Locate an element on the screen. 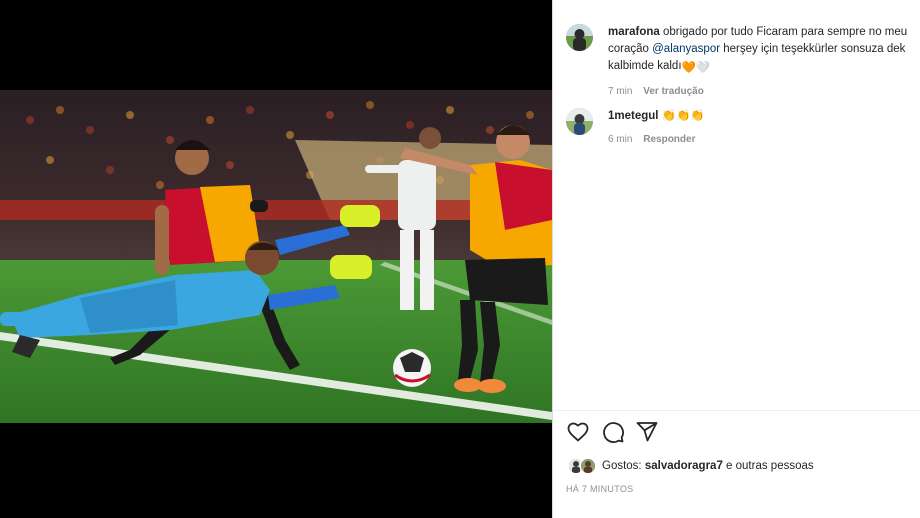 Image resolution: width=920 pixels, height=518 pixels. username-link: 1metegul is located at coordinates (633, 116).